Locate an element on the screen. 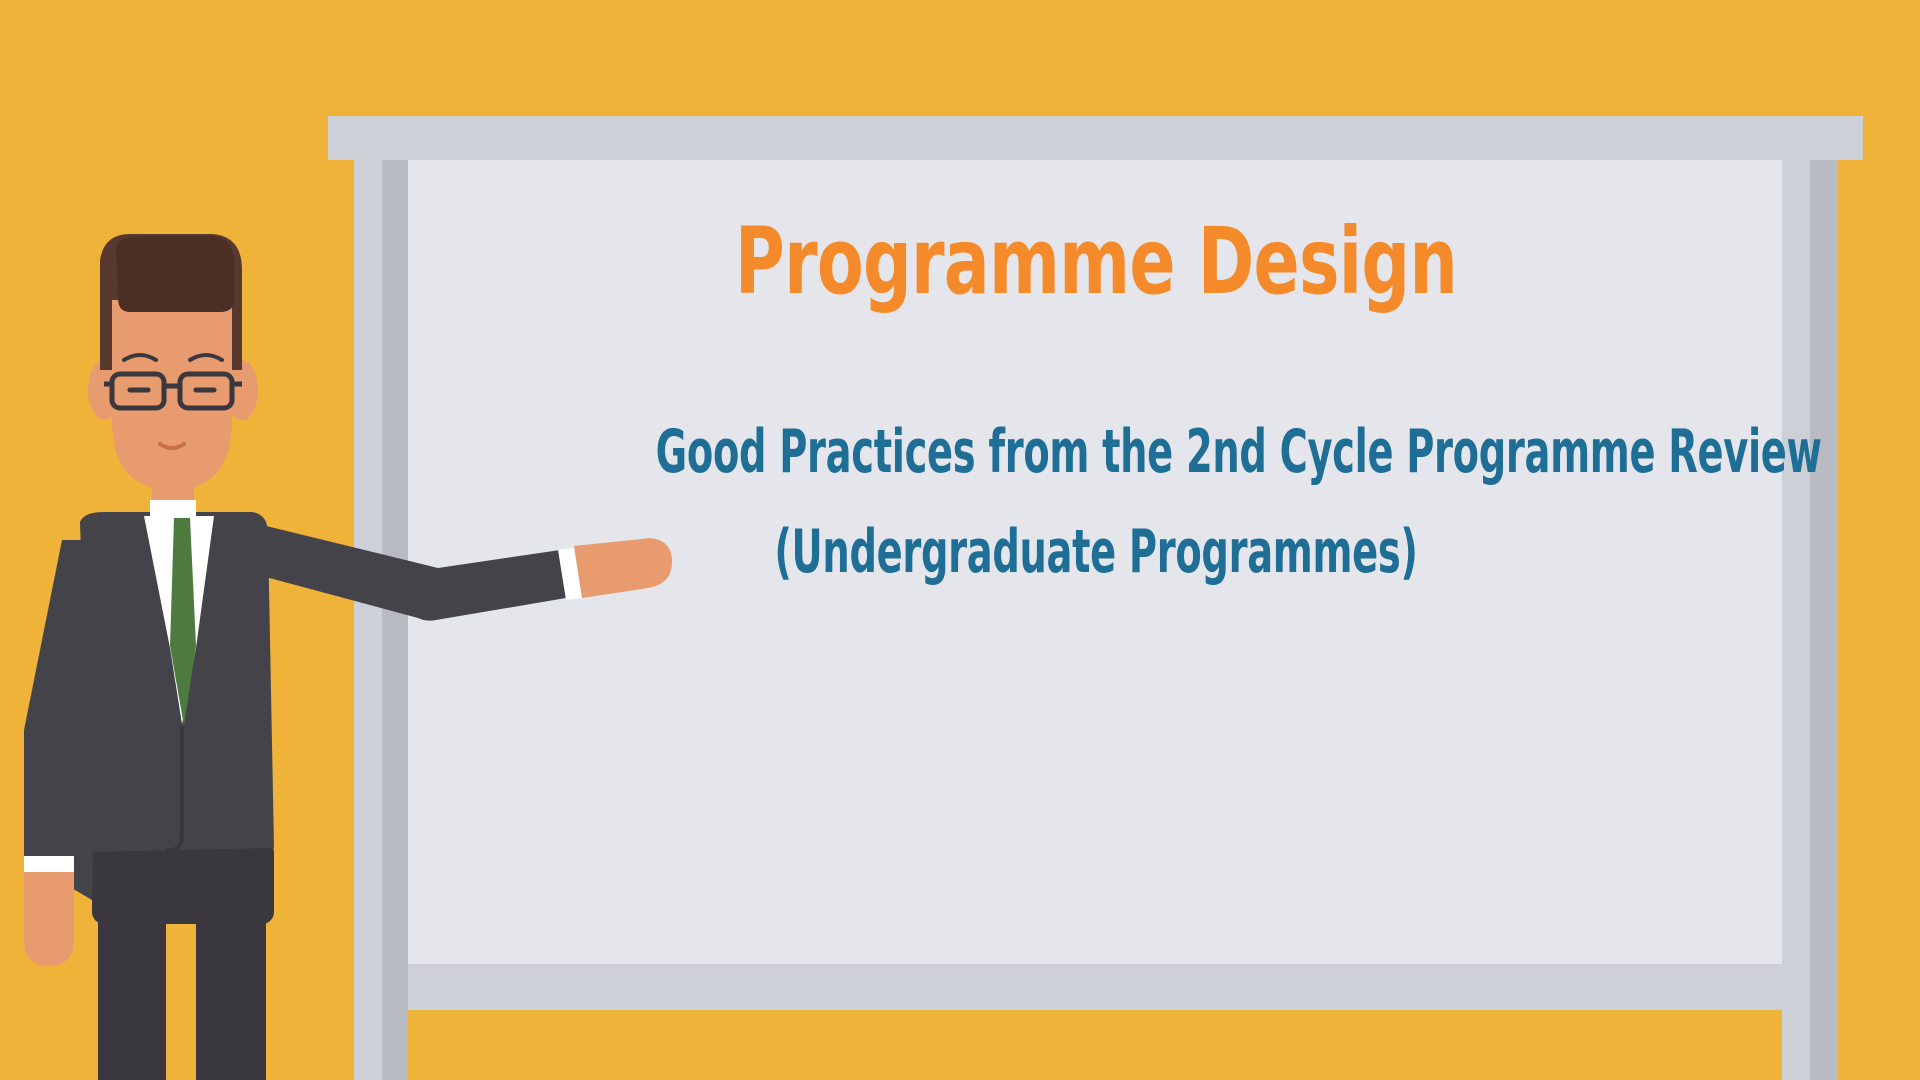  whiteboard-bottom-tray is located at coordinates (1095, 987).